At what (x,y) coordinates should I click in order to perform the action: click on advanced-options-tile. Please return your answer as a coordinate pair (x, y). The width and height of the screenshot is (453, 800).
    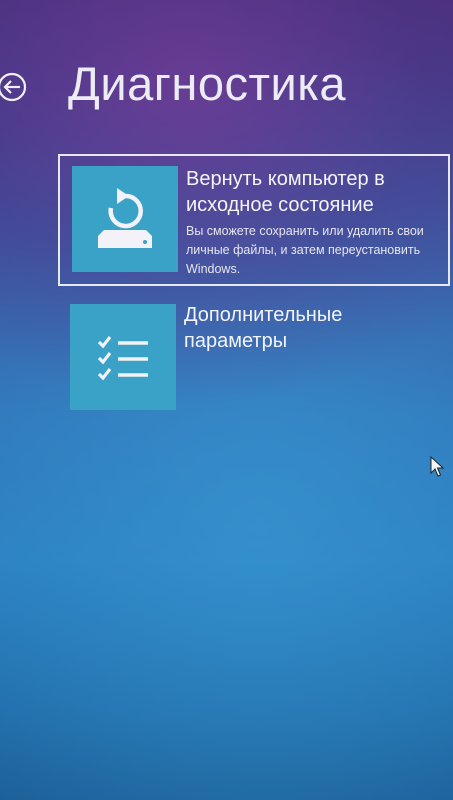
    Looking at the image, I should click on (123, 357).